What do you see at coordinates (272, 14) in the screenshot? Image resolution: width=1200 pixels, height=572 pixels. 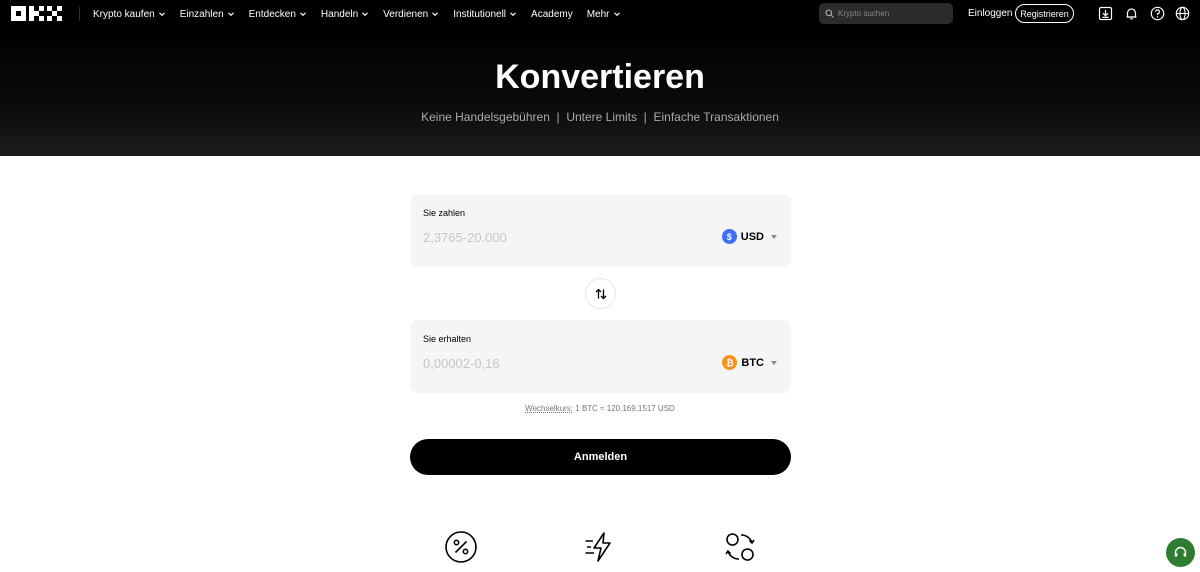 I see `nav-item-label: Entdecken` at bounding box center [272, 14].